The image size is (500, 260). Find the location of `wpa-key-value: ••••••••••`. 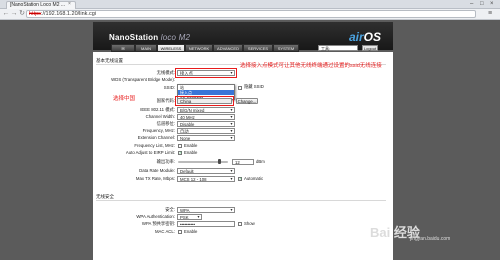

wpa-key-value: •••••••••• is located at coordinates (188, 224).